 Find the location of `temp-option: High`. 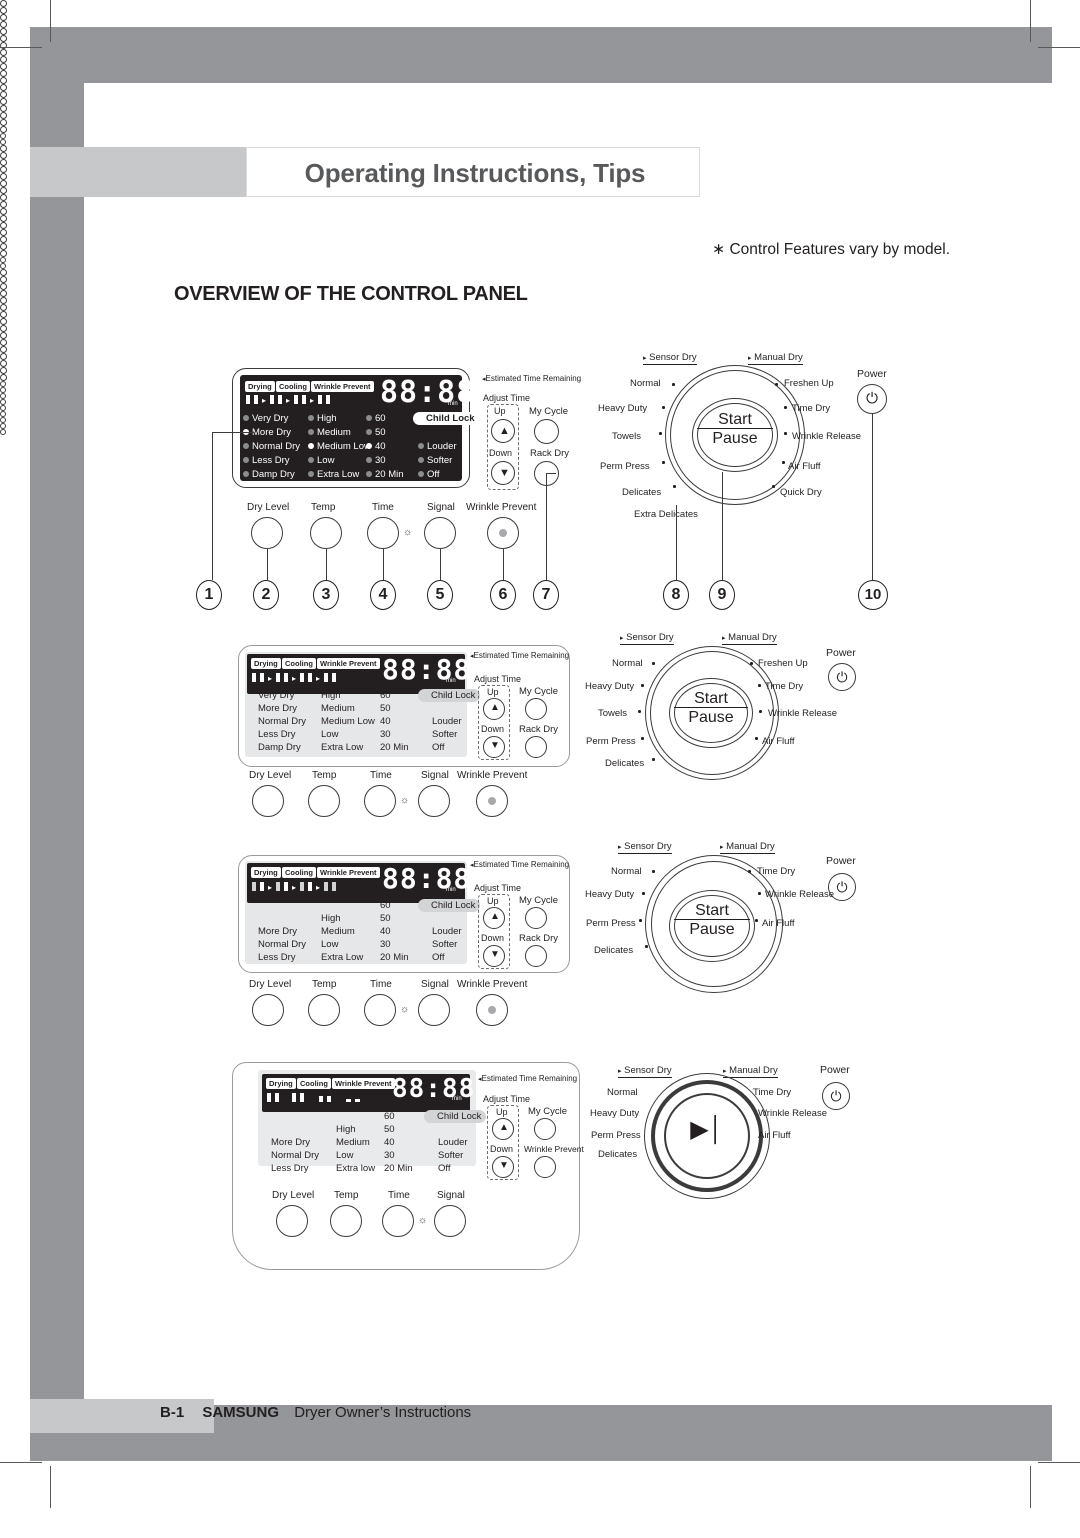

temp-option: High is located at coordinates (346, 1129).